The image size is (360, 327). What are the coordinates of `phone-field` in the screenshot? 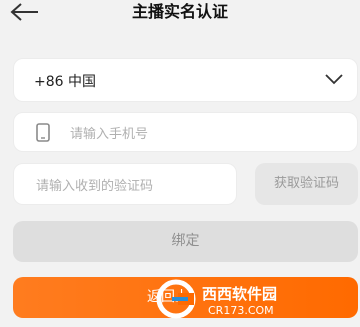 It's located at (185, 132).